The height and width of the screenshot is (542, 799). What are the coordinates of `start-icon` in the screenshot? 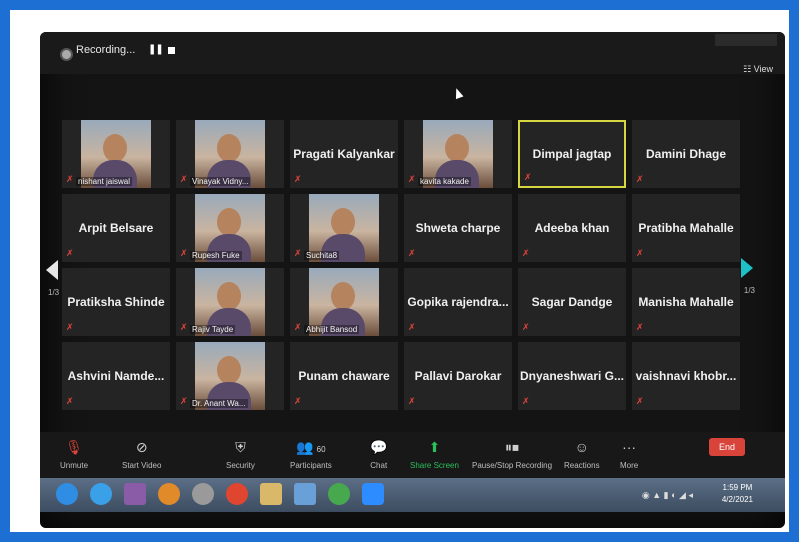 It's located at (67, 494).